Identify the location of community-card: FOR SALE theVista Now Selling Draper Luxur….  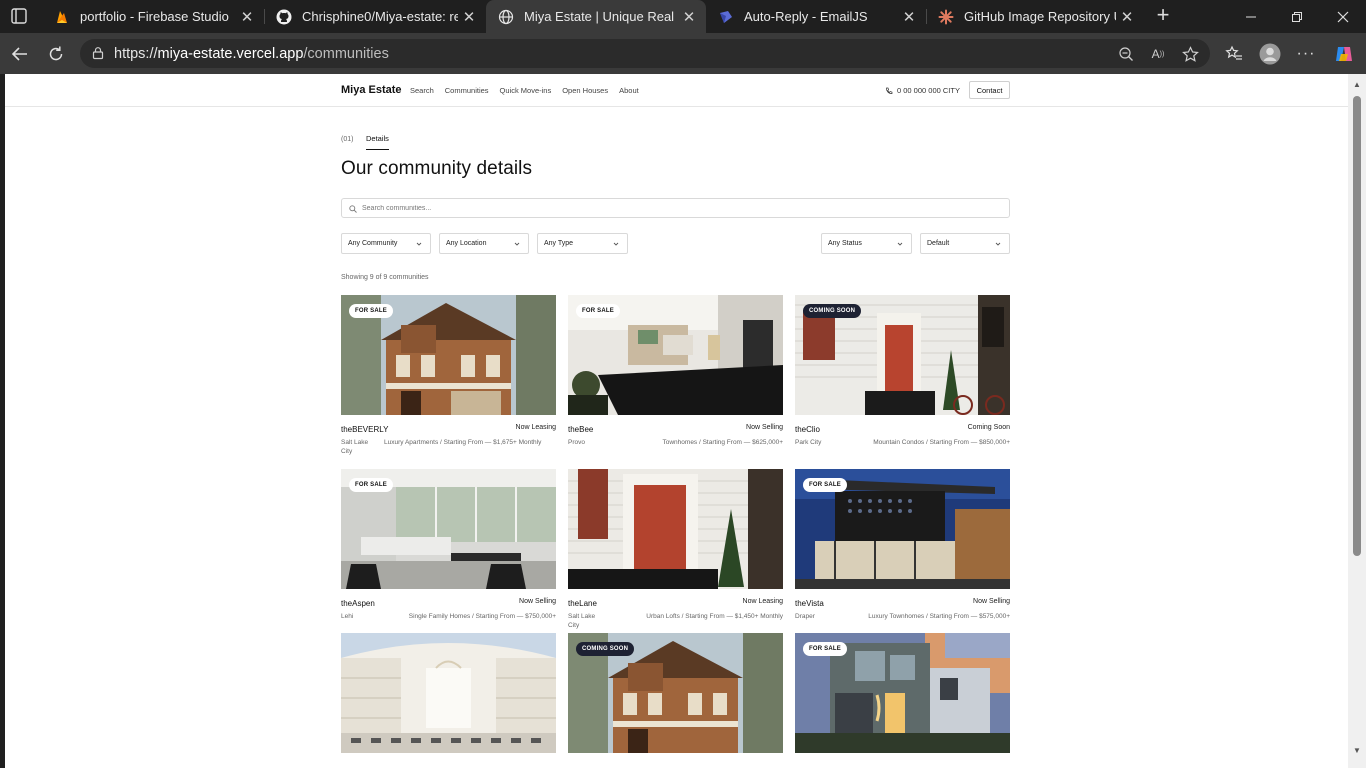
(902, 544).